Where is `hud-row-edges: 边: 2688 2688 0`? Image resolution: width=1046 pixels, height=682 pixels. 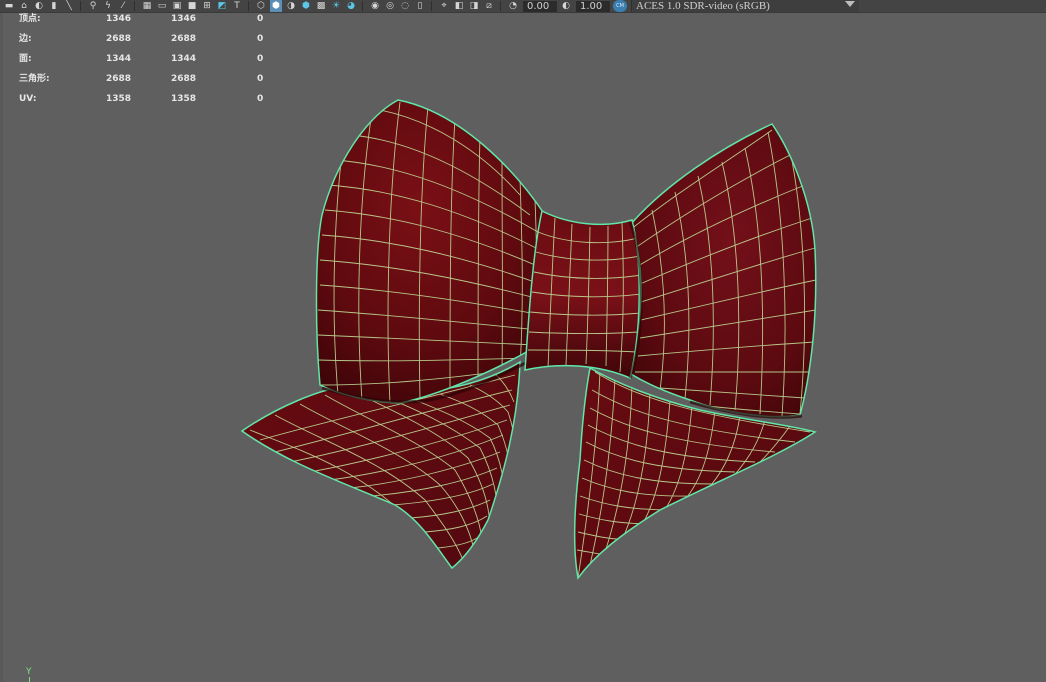 hud-row-edges: 边: 2688 2688 0 is located at coordinates (149, 43).